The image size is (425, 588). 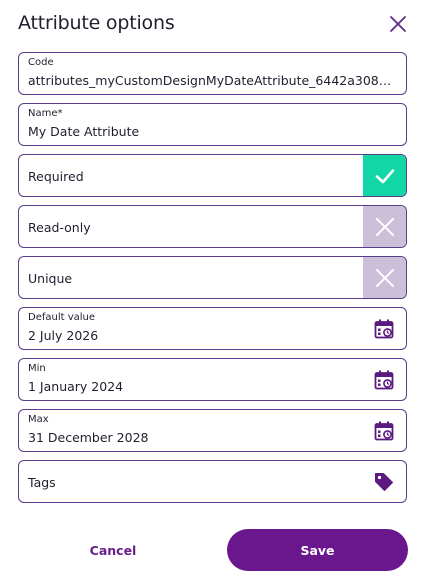 What do you see at coordinates (37, 368) in the screenshot?
I see `min-label: Min` at bounding box center [37, 368].